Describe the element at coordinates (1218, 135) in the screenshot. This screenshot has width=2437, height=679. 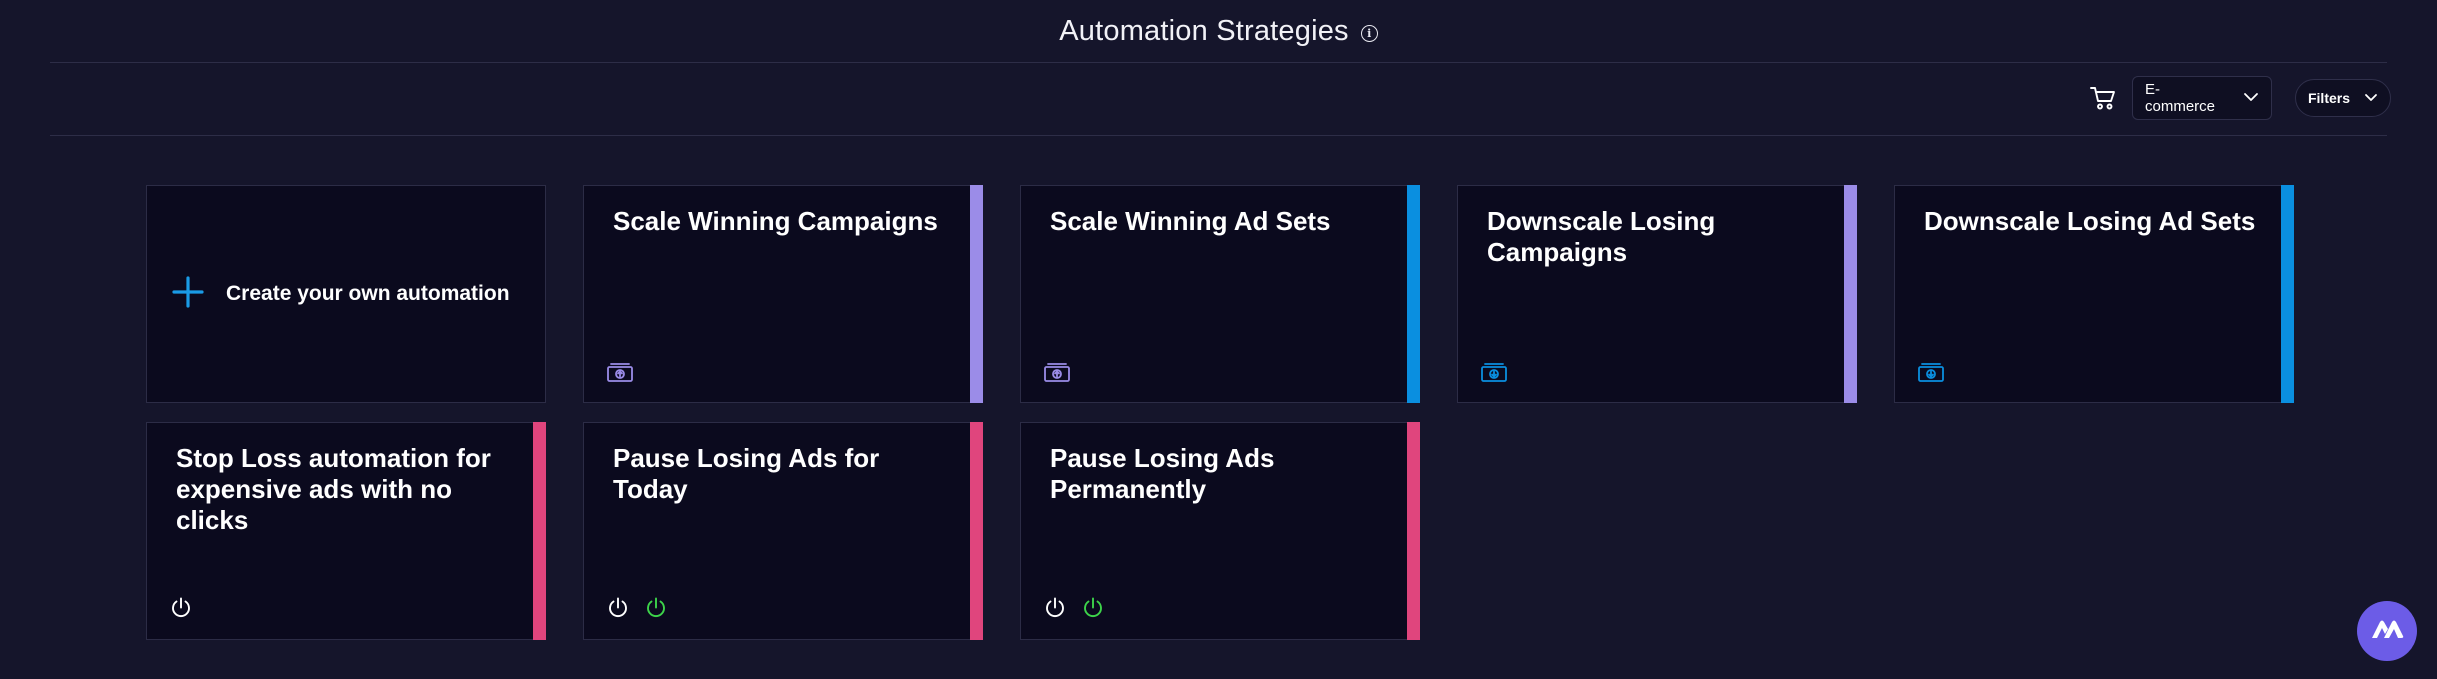
I see `toolbar-divider` at that location.